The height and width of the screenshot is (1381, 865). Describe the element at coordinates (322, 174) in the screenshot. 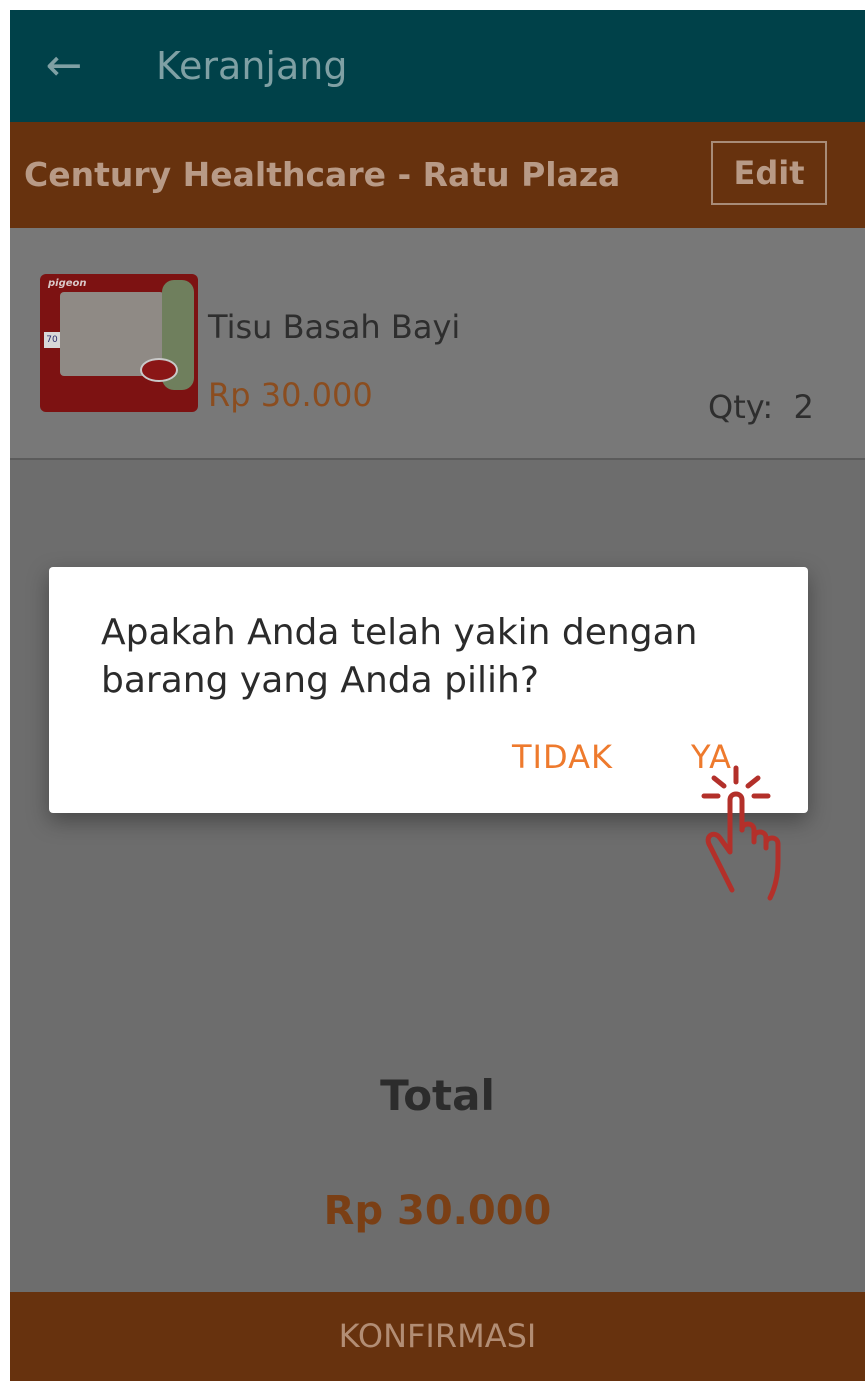

I see `store-name: Century Healthcare - Ratu Plaza` at that location.